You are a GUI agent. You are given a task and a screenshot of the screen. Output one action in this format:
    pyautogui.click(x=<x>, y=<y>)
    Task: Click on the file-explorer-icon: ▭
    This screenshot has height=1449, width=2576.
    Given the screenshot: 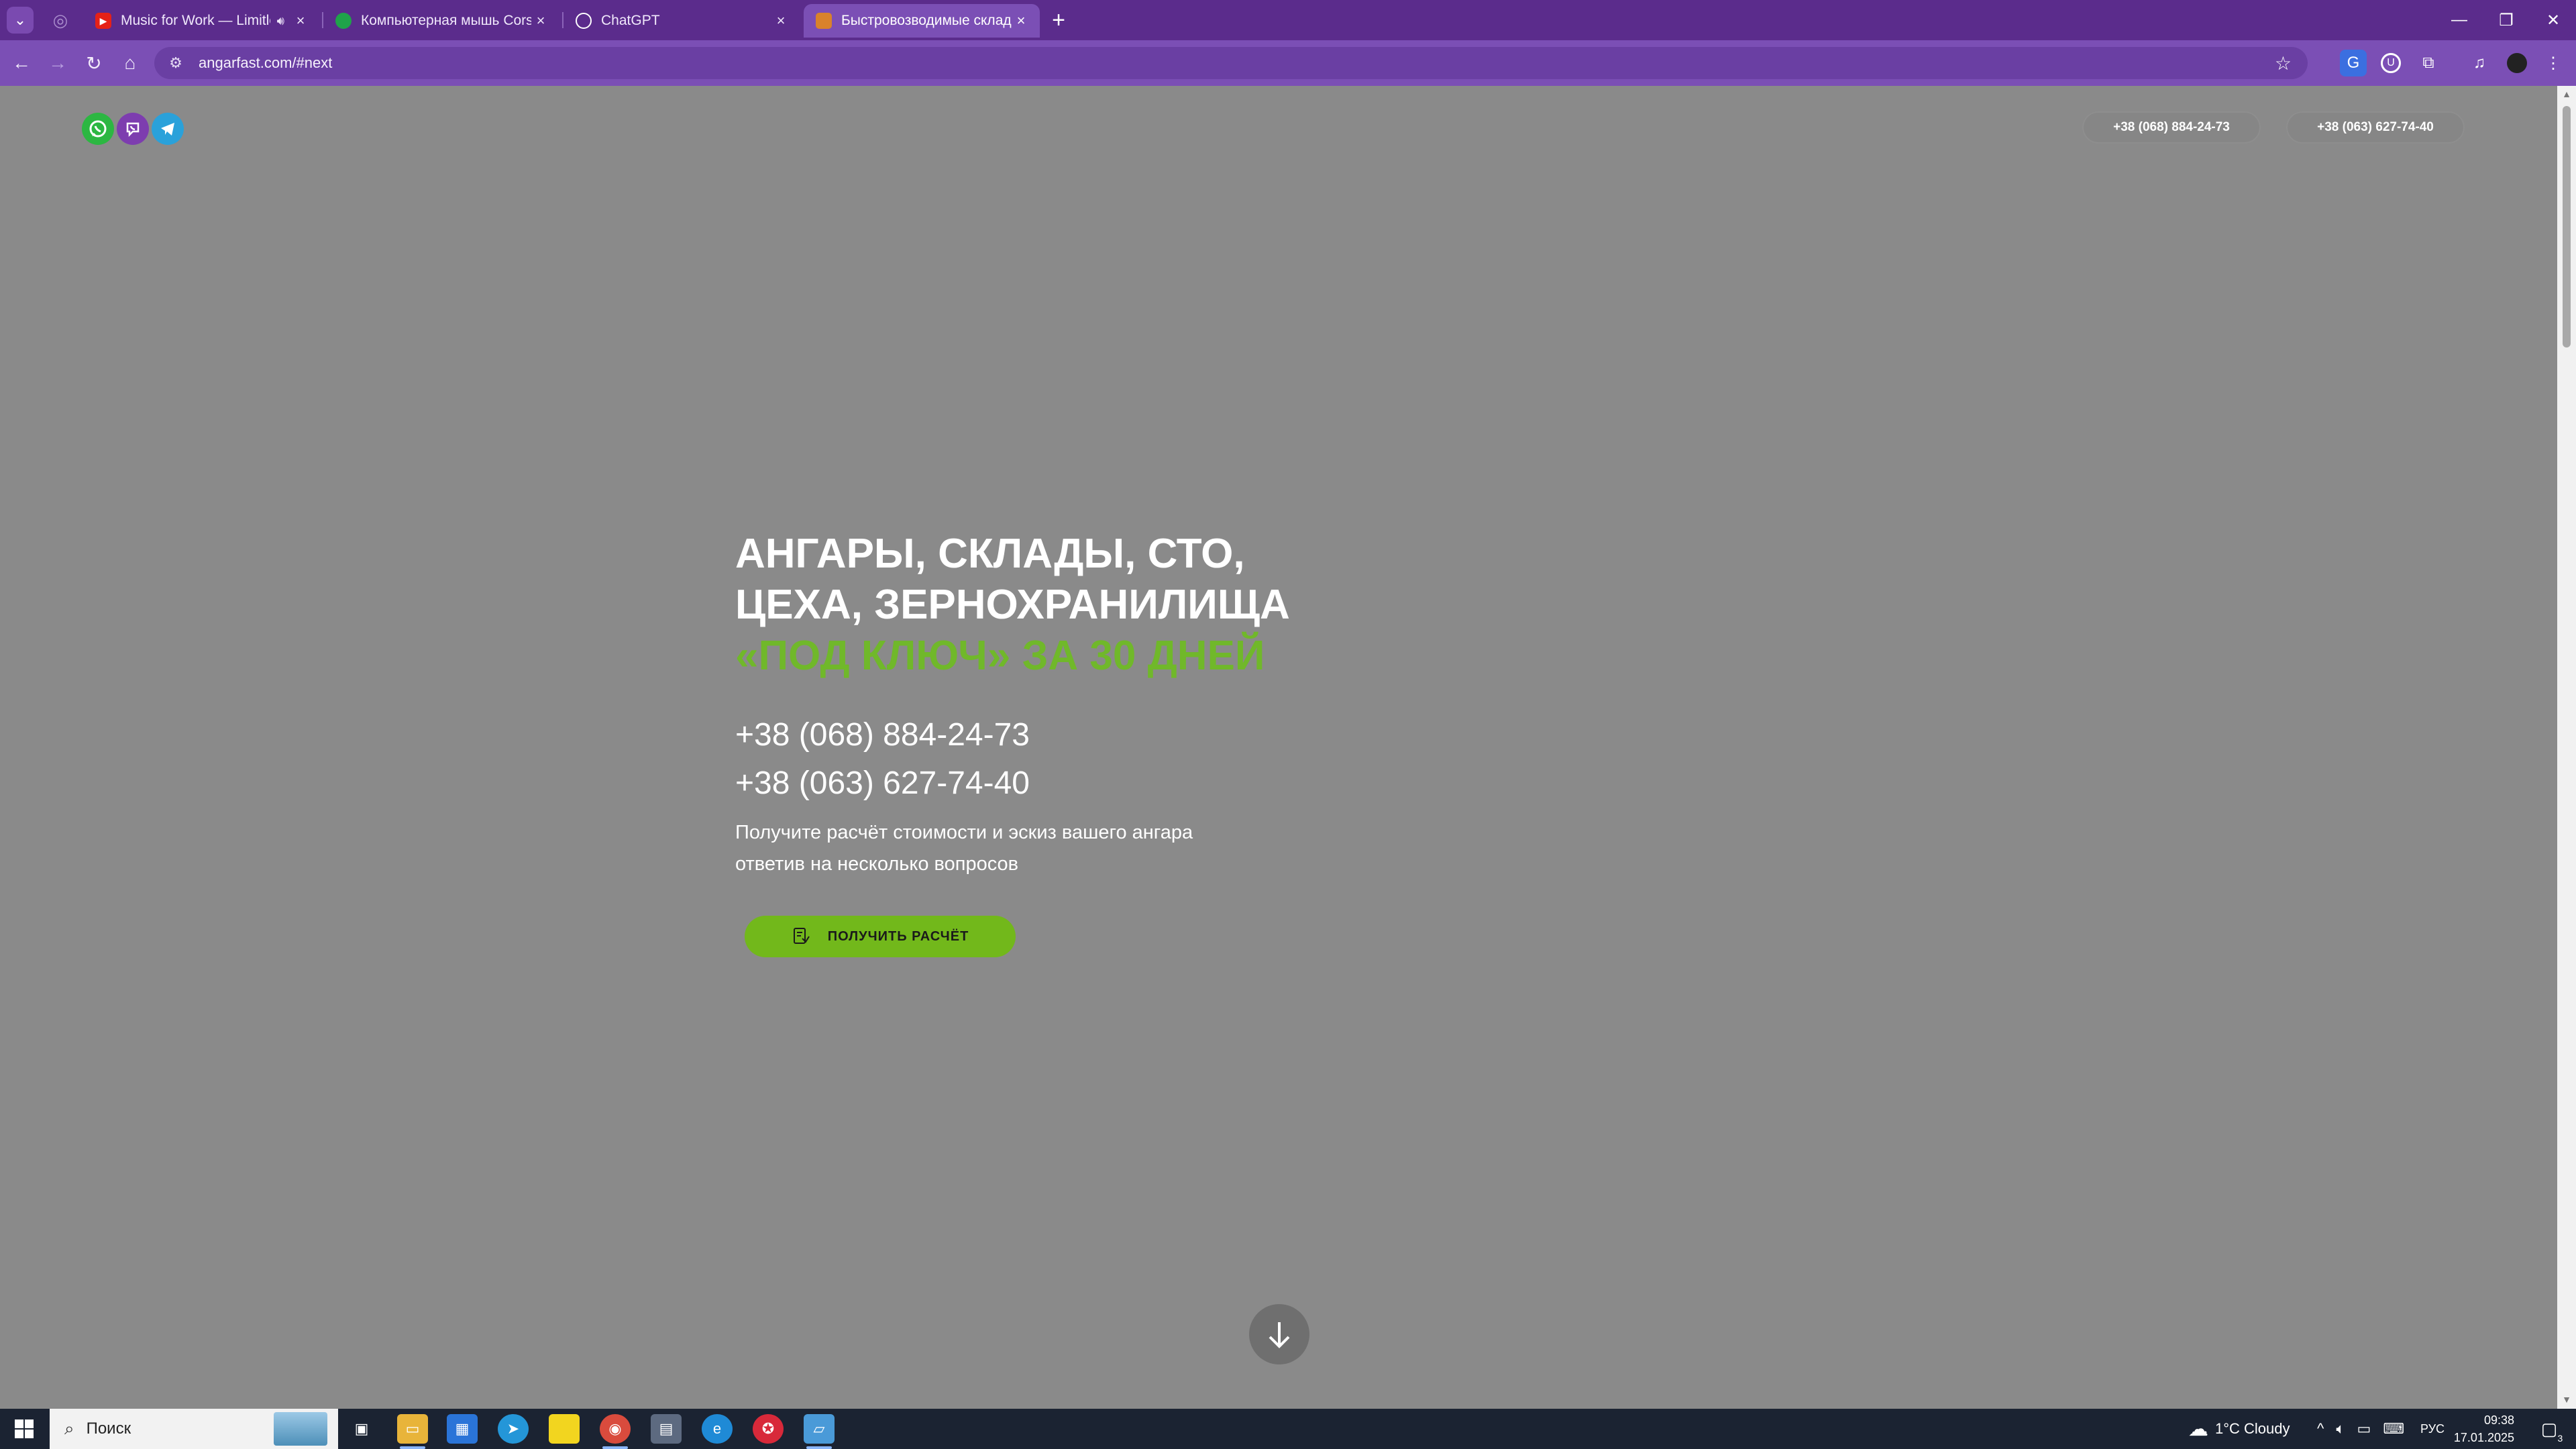 What is the action you would take?
    pyautogui.click(x=412, y=1429)
    